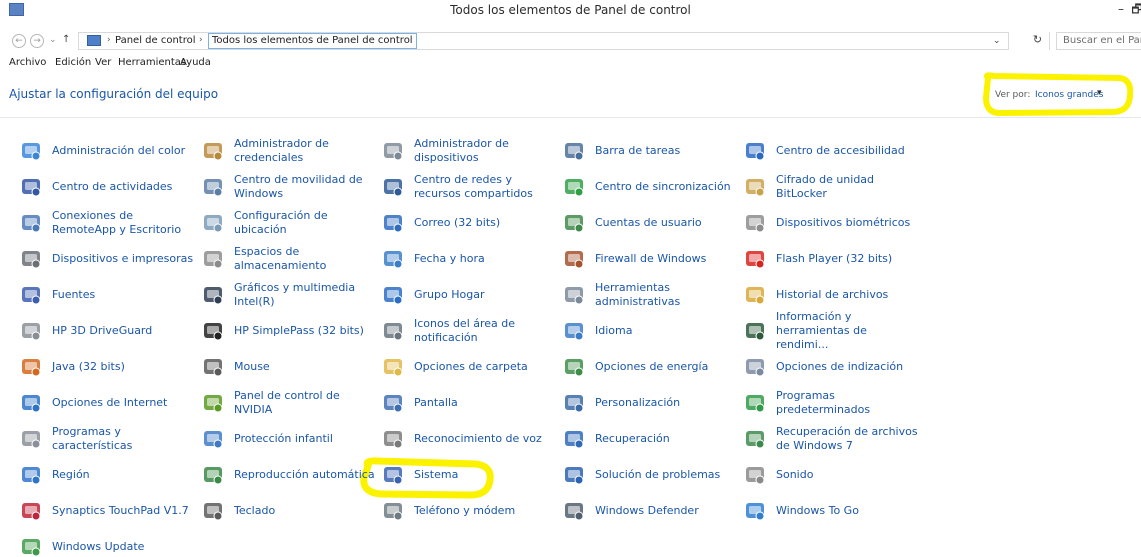 This screenshot has height=557, width=1141. Describe the element at coordinates (195, 62) in the screenshot. I see `menu-ayuda: Ayuda` at that location.